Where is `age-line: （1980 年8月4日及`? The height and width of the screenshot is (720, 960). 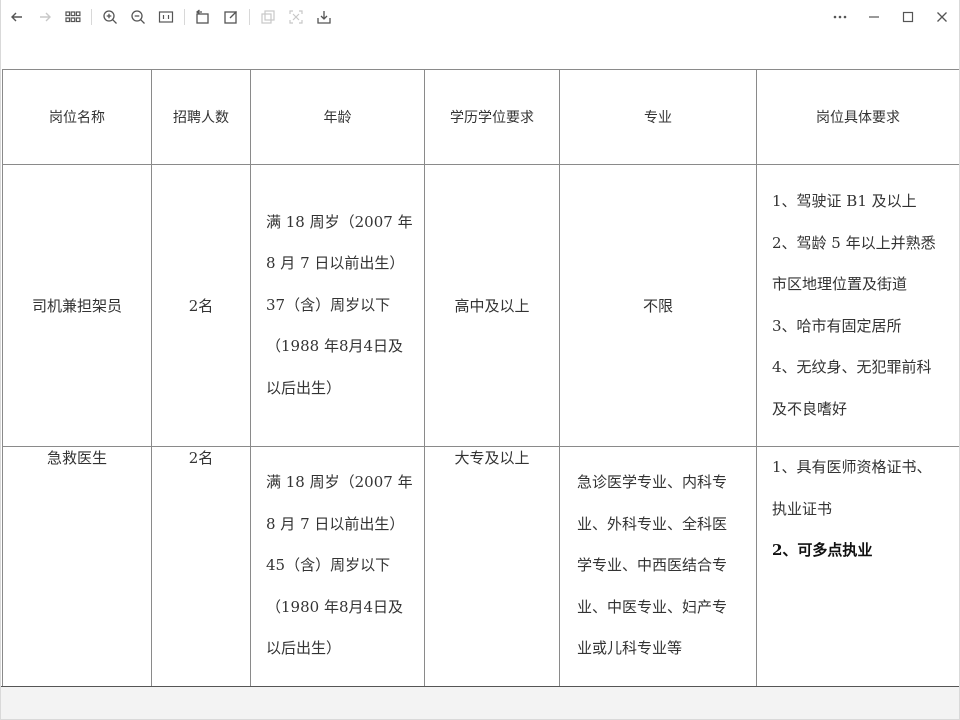 age-line: （1980 年8月4日及 is located at coordinates (335, 606).